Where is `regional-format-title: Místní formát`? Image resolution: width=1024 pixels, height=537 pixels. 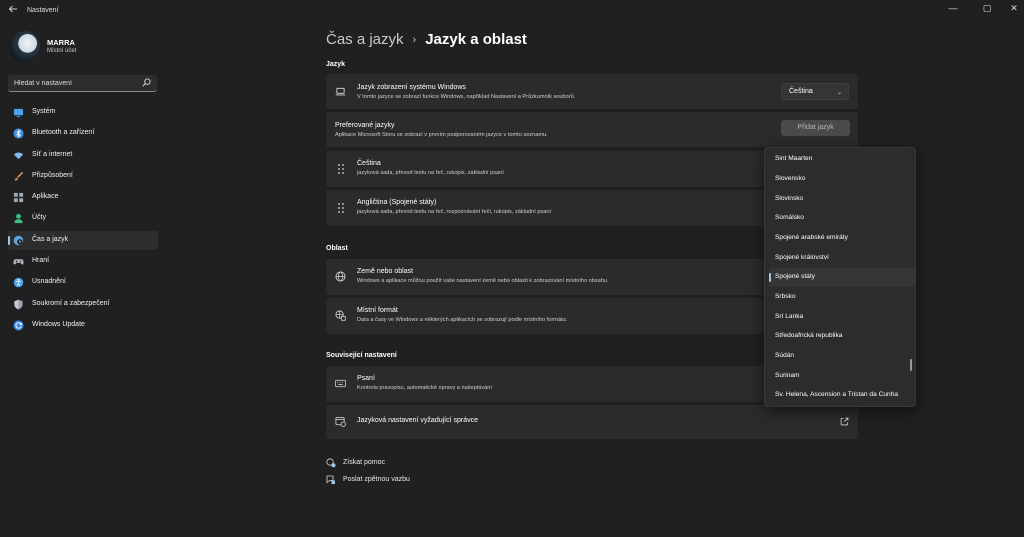 regional-format-title: Místní formát is located at coordinates (377, 310).